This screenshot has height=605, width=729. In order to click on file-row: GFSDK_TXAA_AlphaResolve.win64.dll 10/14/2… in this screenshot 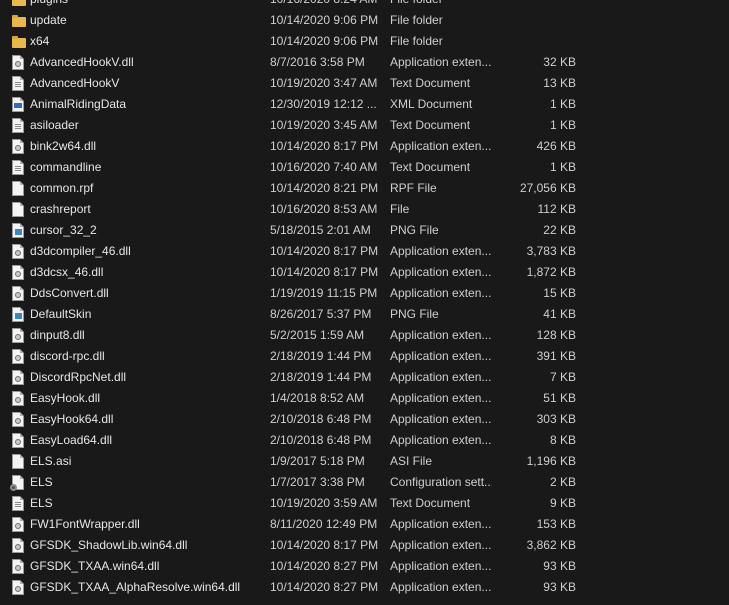, I will do `click(364, 587)`.